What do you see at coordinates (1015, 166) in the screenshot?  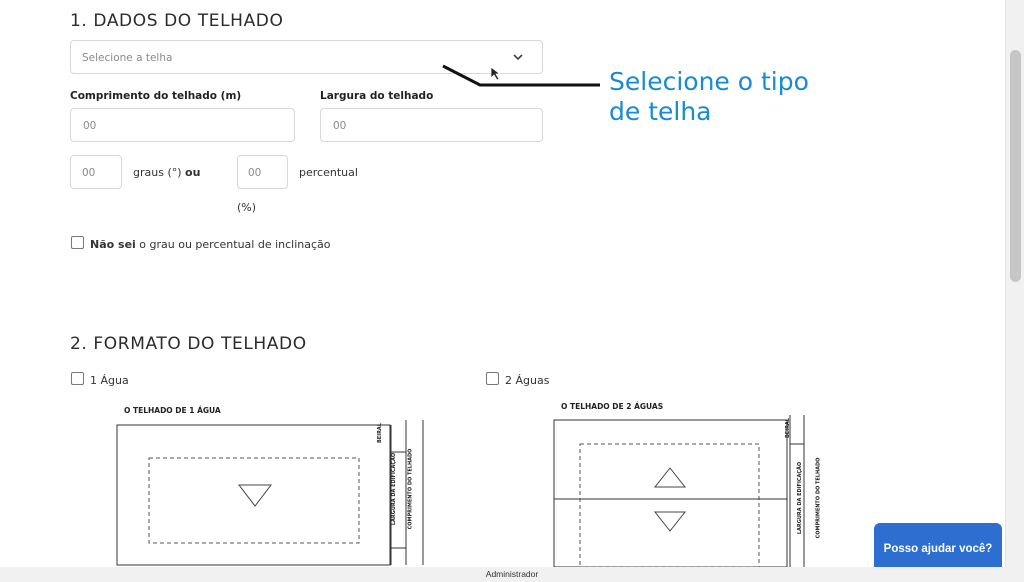 I see `scrollbar-thumb` at bounding box center [1015, 166].